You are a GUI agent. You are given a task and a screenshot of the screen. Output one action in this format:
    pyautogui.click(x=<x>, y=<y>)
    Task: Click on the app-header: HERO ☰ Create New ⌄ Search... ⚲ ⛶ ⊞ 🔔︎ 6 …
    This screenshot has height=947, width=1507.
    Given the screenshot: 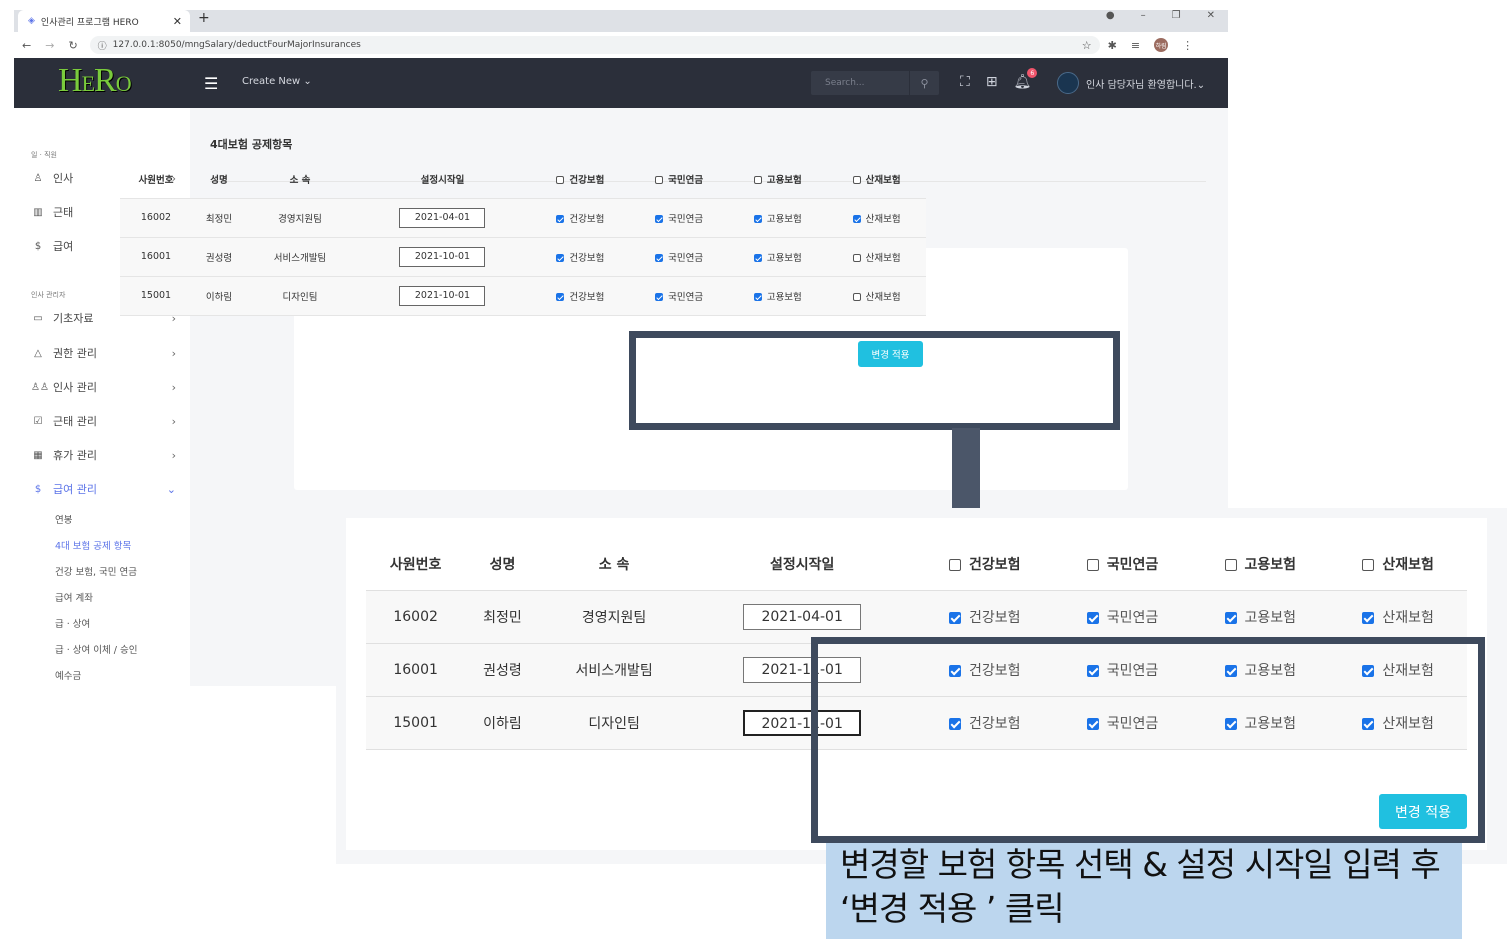 What is the action you would take?
    pyautogui.click(x=621, y=83)
    